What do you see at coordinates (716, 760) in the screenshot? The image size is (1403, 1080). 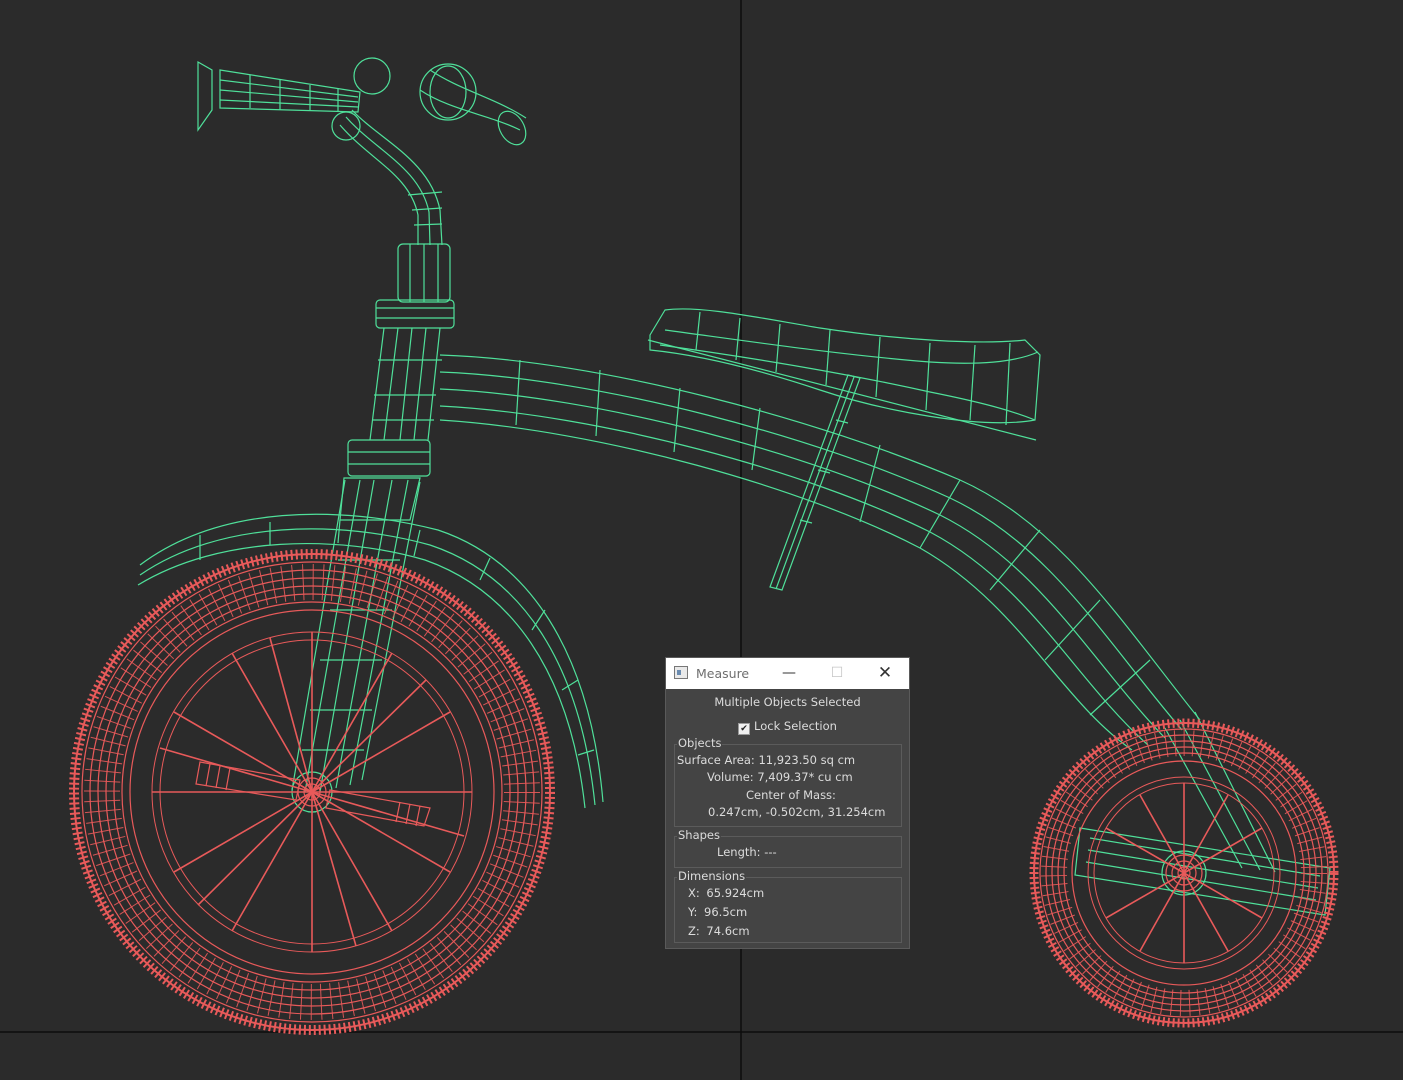 I see `surface-area-label: Surface Area:` at bounding box center [716, 760].